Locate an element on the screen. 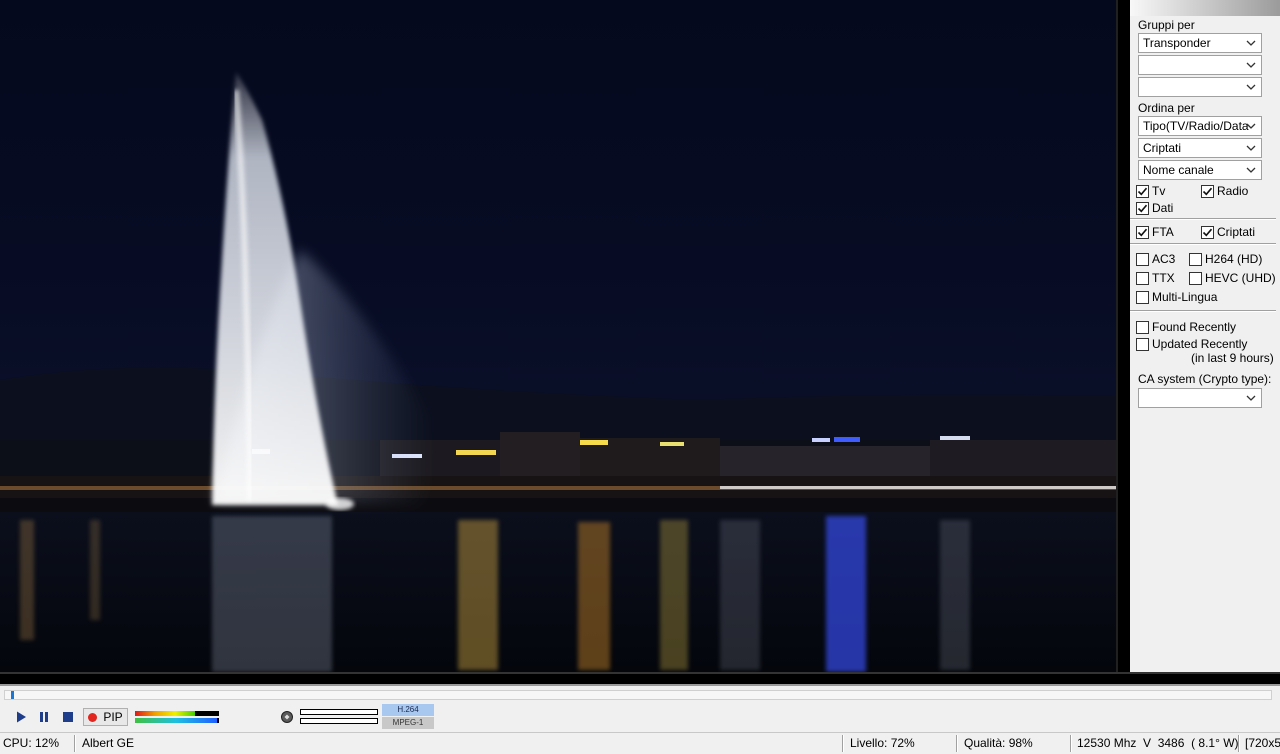 Image resolution: width=1280 pixels, height=754 pixels. checkbox-ttx: TTX is located at coordinates (1155, 278).